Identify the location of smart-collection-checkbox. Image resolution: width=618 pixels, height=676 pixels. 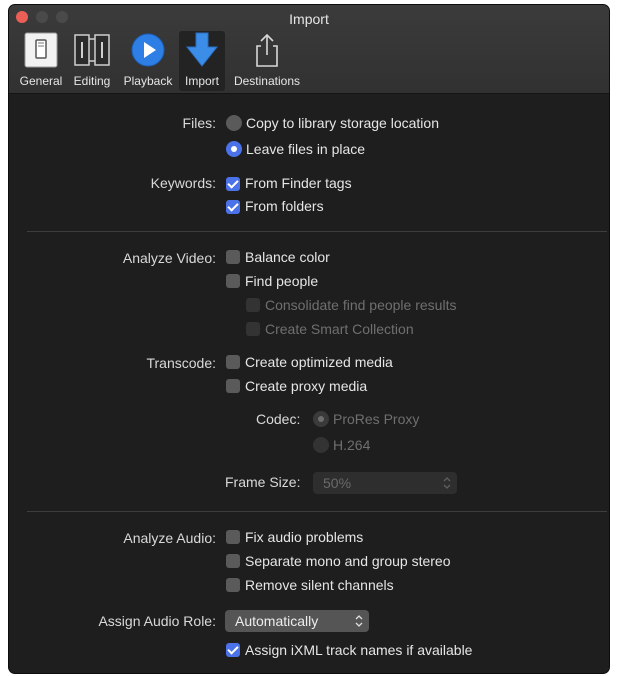
(253, 329).